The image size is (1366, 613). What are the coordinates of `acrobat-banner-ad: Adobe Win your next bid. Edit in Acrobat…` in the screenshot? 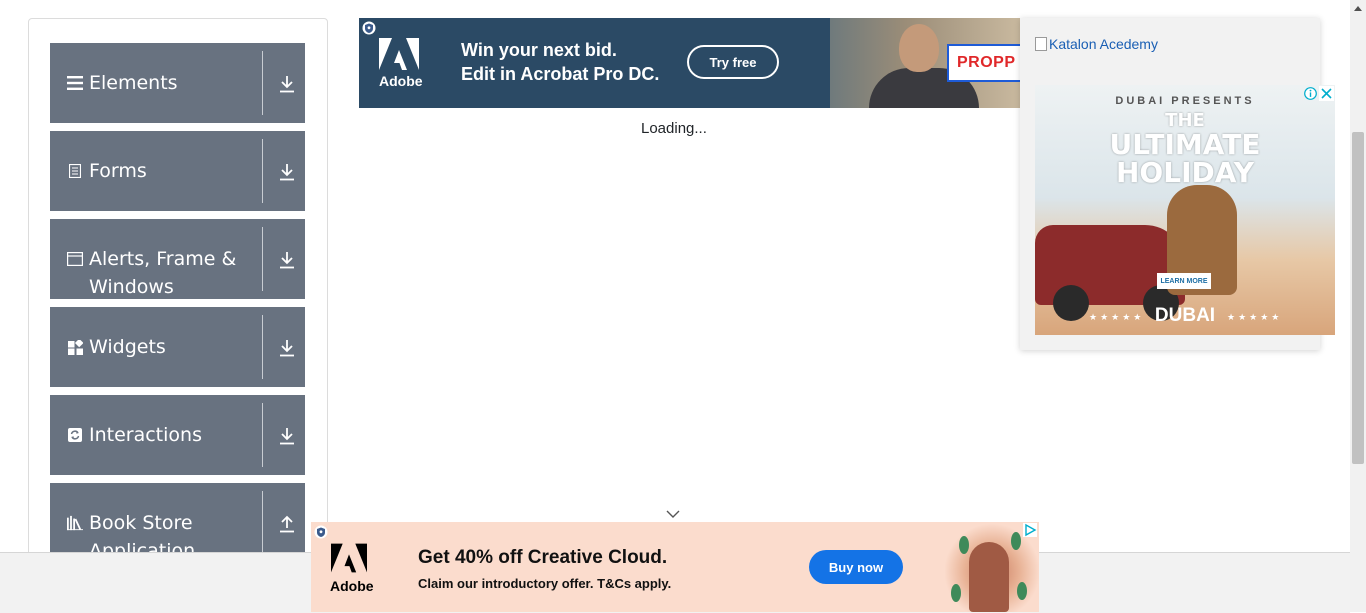 It's located at (689, 63).